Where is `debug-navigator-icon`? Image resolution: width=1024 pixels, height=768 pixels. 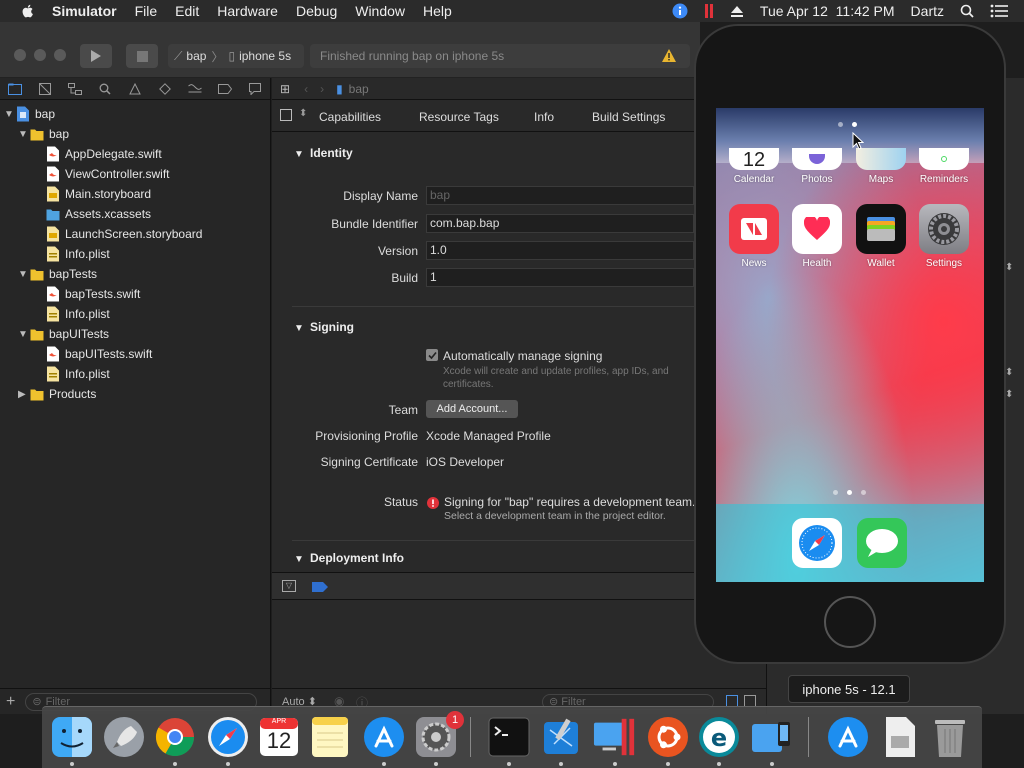 debug-navigator-icon is located at coordinates (195, 89).